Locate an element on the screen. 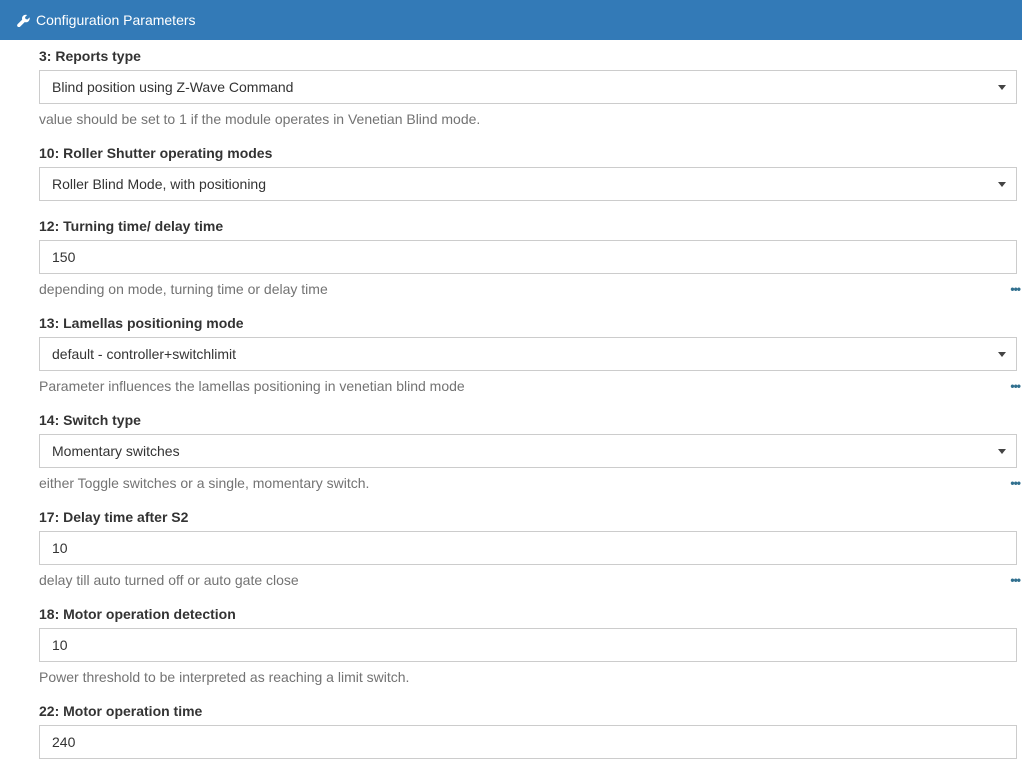  field-value: default - controller+switchlimit is located at coordinates (144, 354).